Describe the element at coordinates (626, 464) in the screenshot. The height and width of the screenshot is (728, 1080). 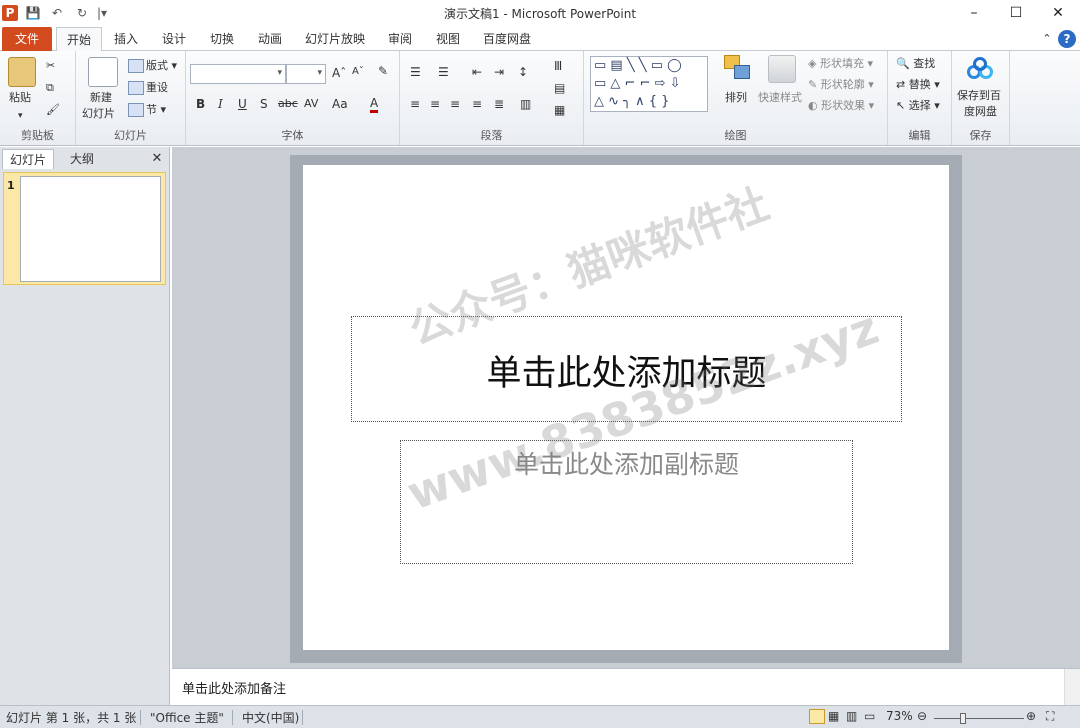
I see `subtitle-placeholder-text: 单击此处添加副标题` at that location.